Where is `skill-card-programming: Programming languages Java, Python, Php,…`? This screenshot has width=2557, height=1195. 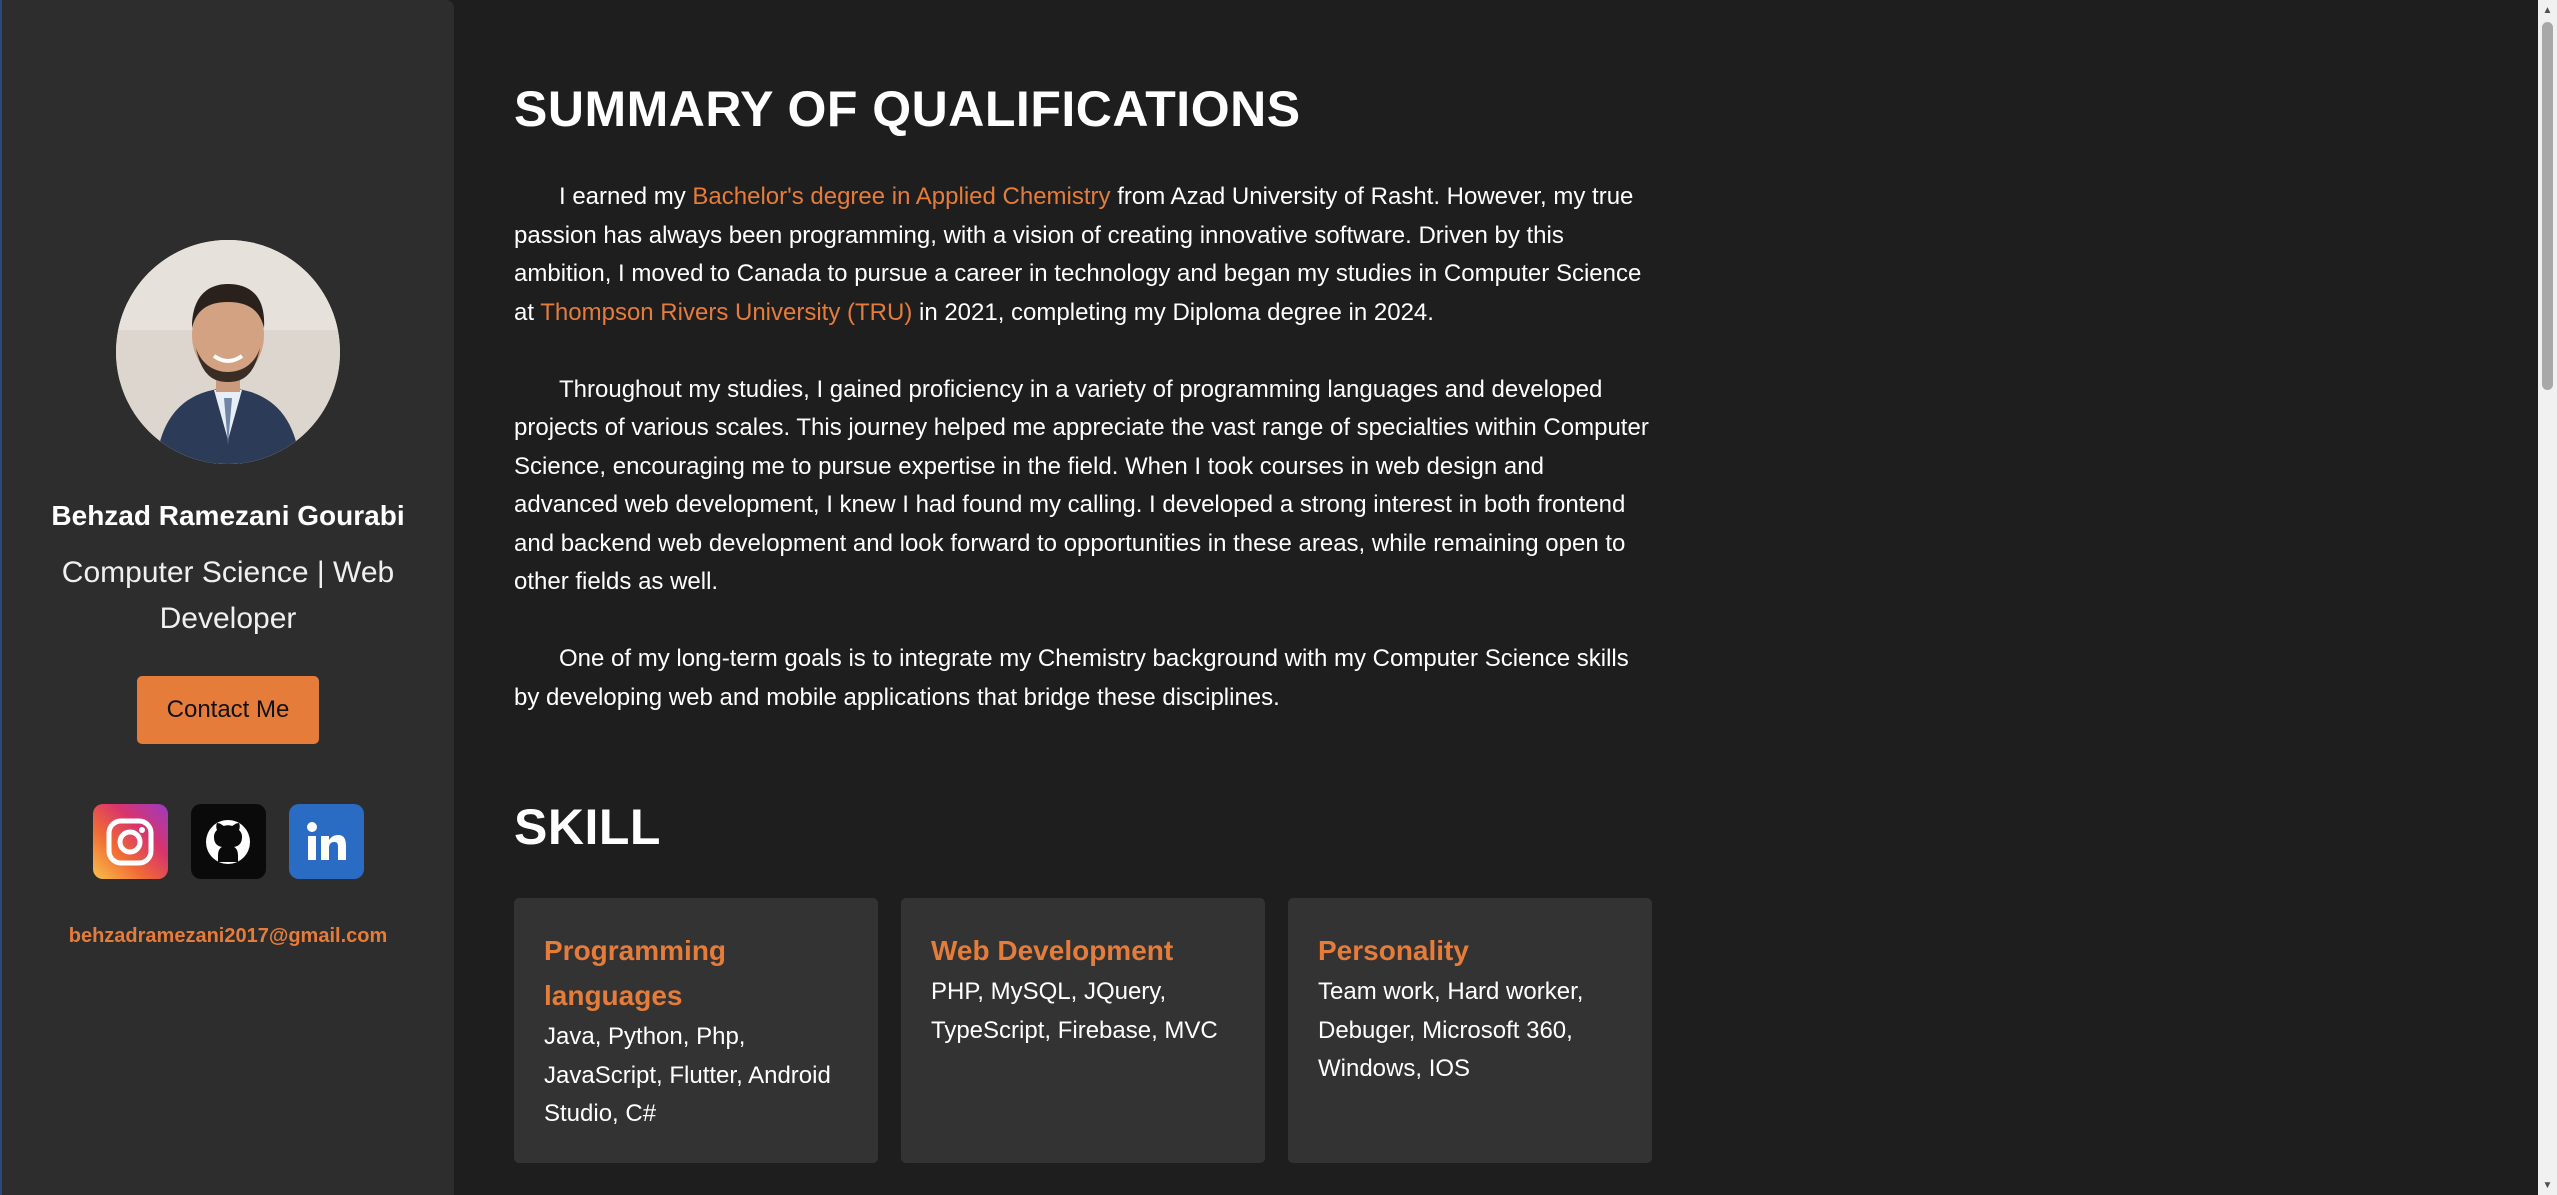
skill-card-programming: Programming languages Java, Python, Php,… is located at coordinates (696, 1030).